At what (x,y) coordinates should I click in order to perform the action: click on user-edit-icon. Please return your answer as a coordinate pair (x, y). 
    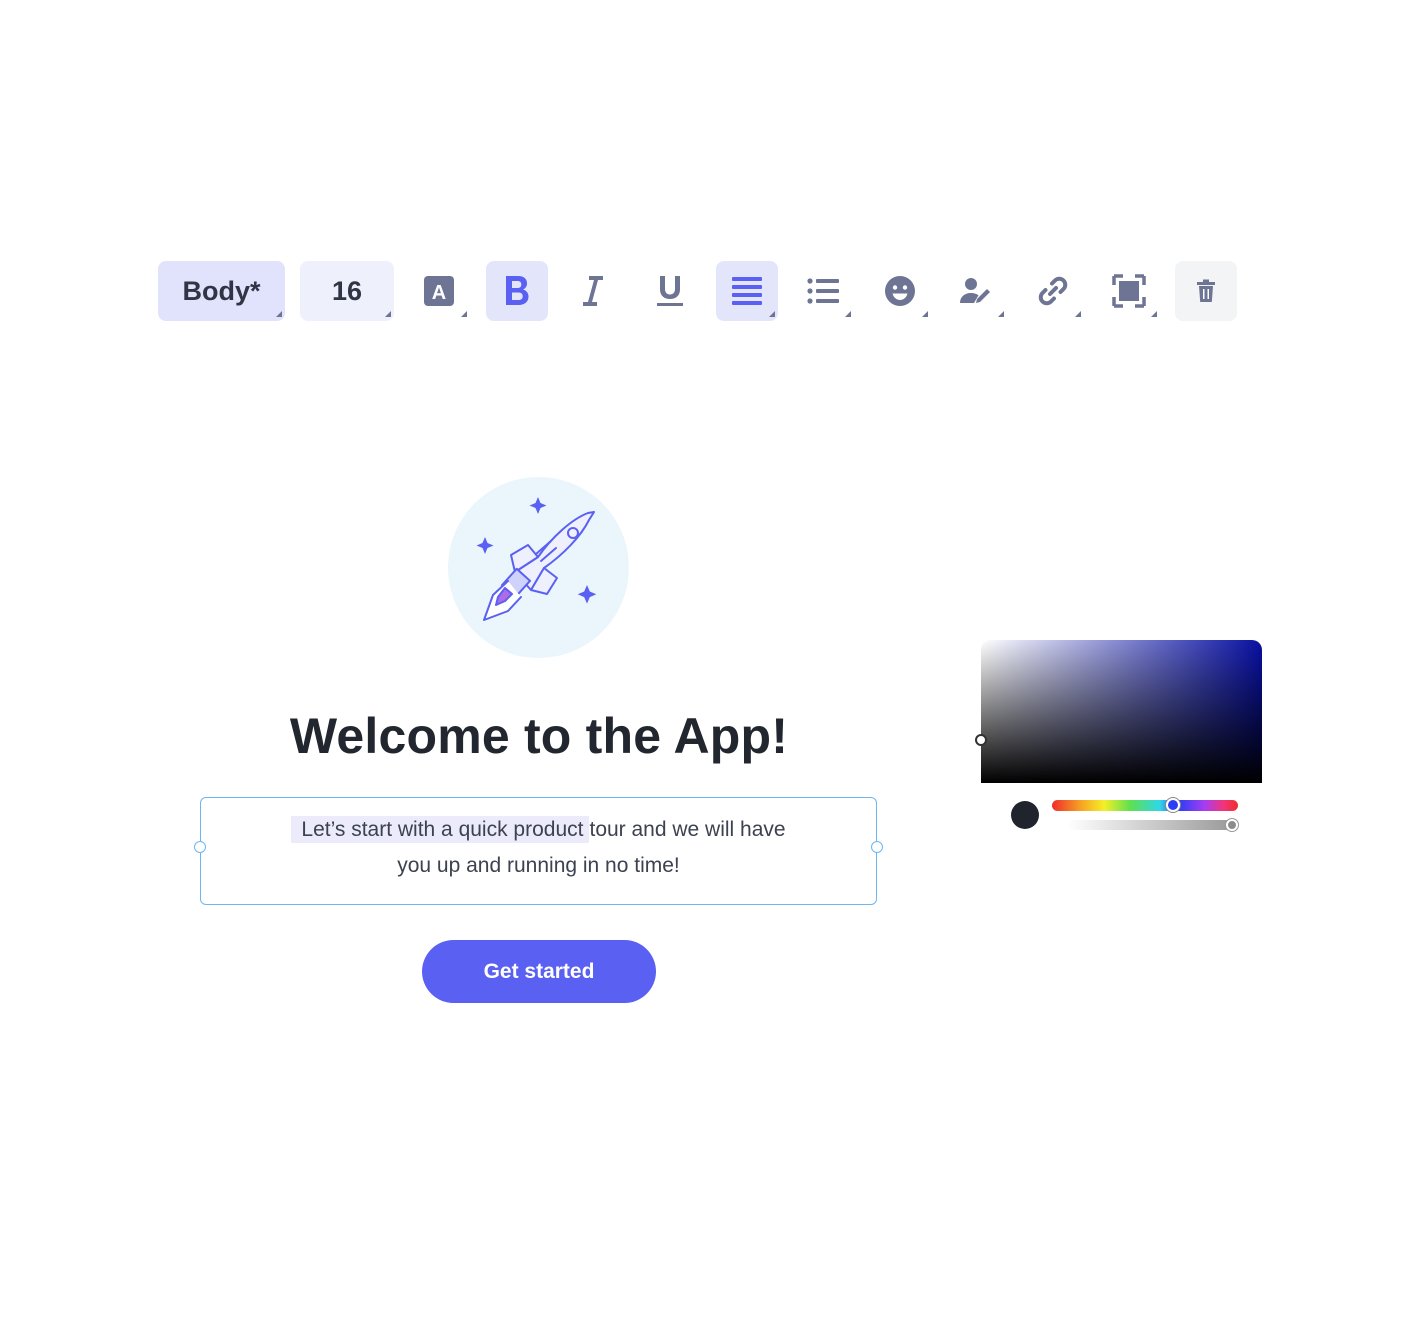
    Looking at the image, I should click on (976, 291).